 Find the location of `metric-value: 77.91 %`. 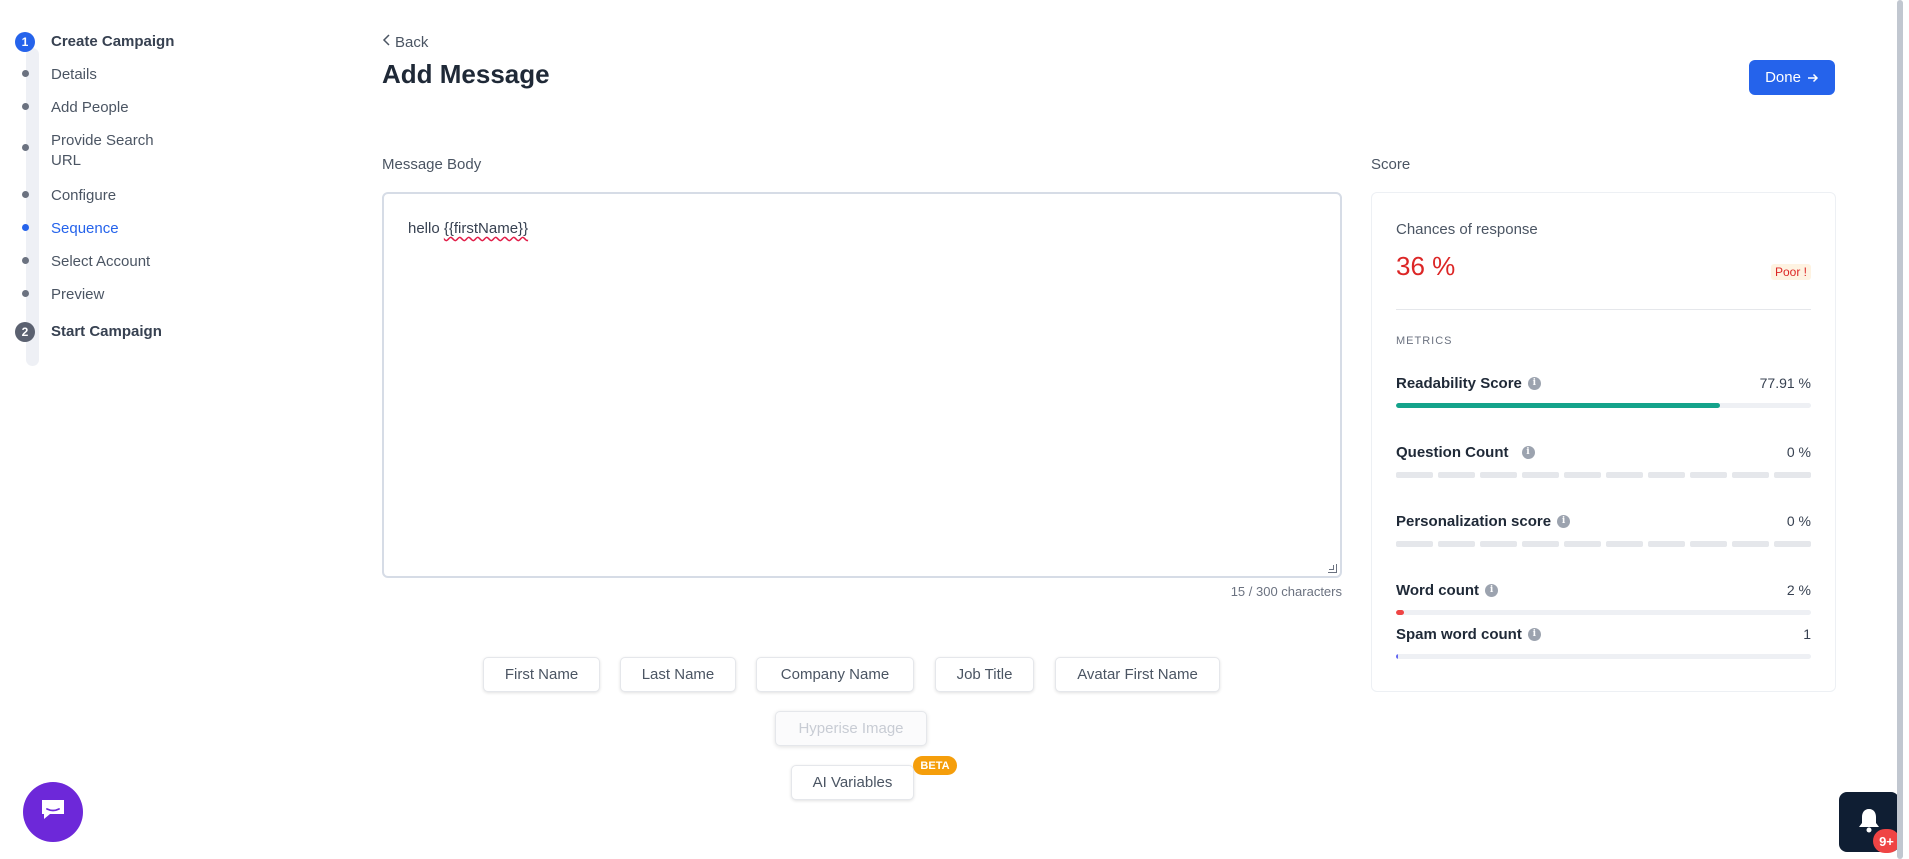

metric-value: 77.91 % is located at coordinates (1785, 383).